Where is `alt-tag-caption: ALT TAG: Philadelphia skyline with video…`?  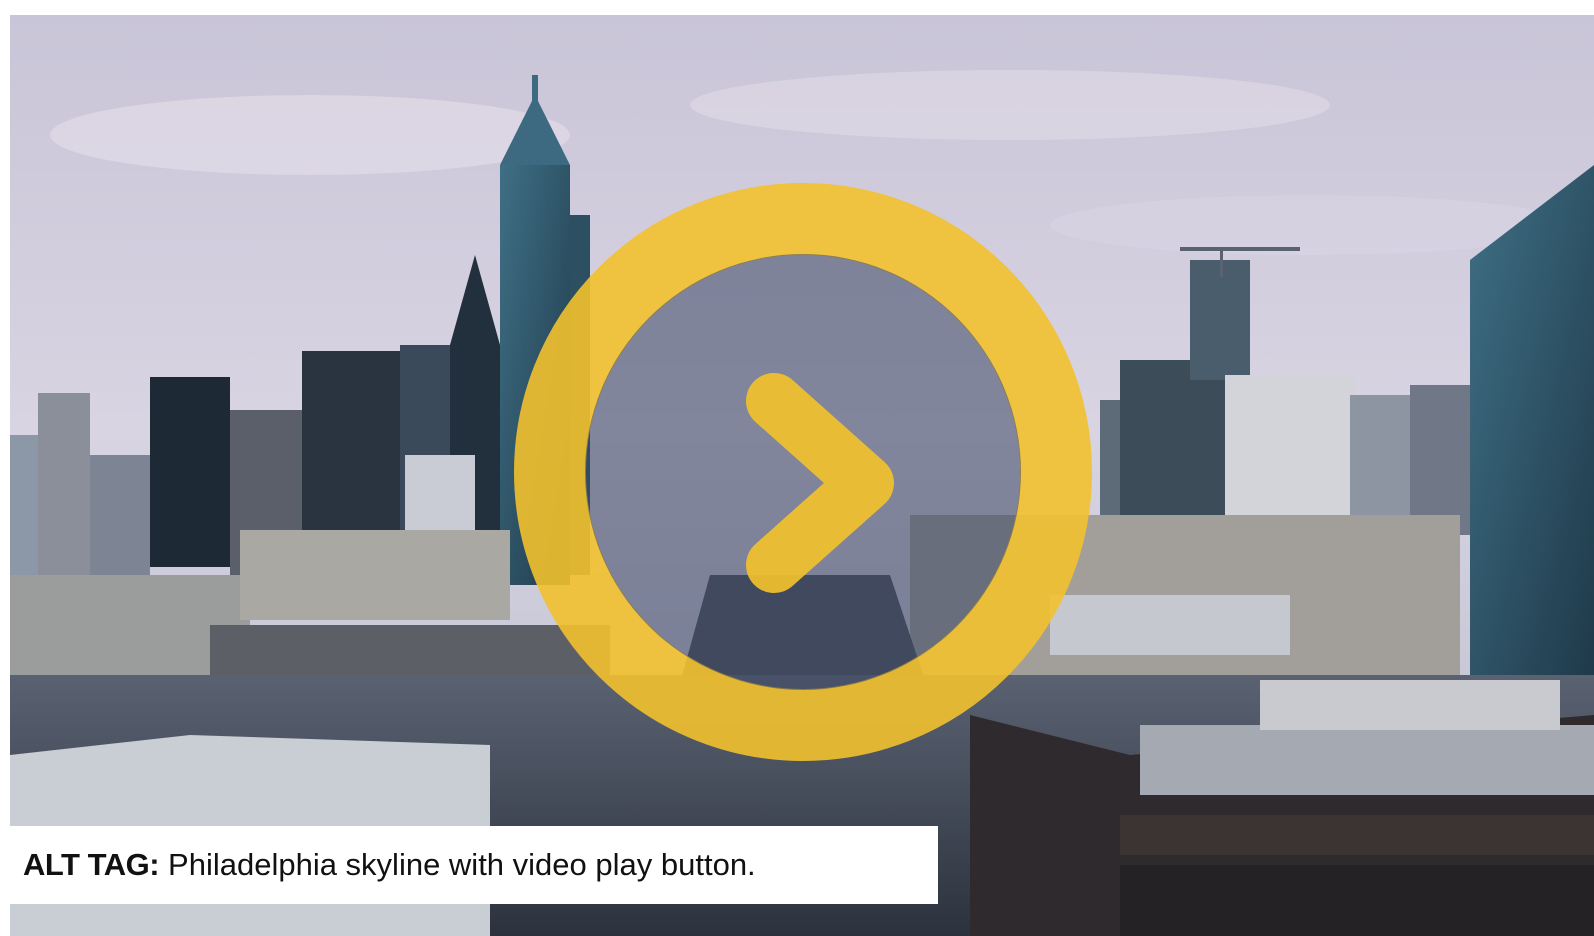 alt-tag-caption: ALT TAG: Philadelphia skyline with video… is located at coordinates (474, 865).